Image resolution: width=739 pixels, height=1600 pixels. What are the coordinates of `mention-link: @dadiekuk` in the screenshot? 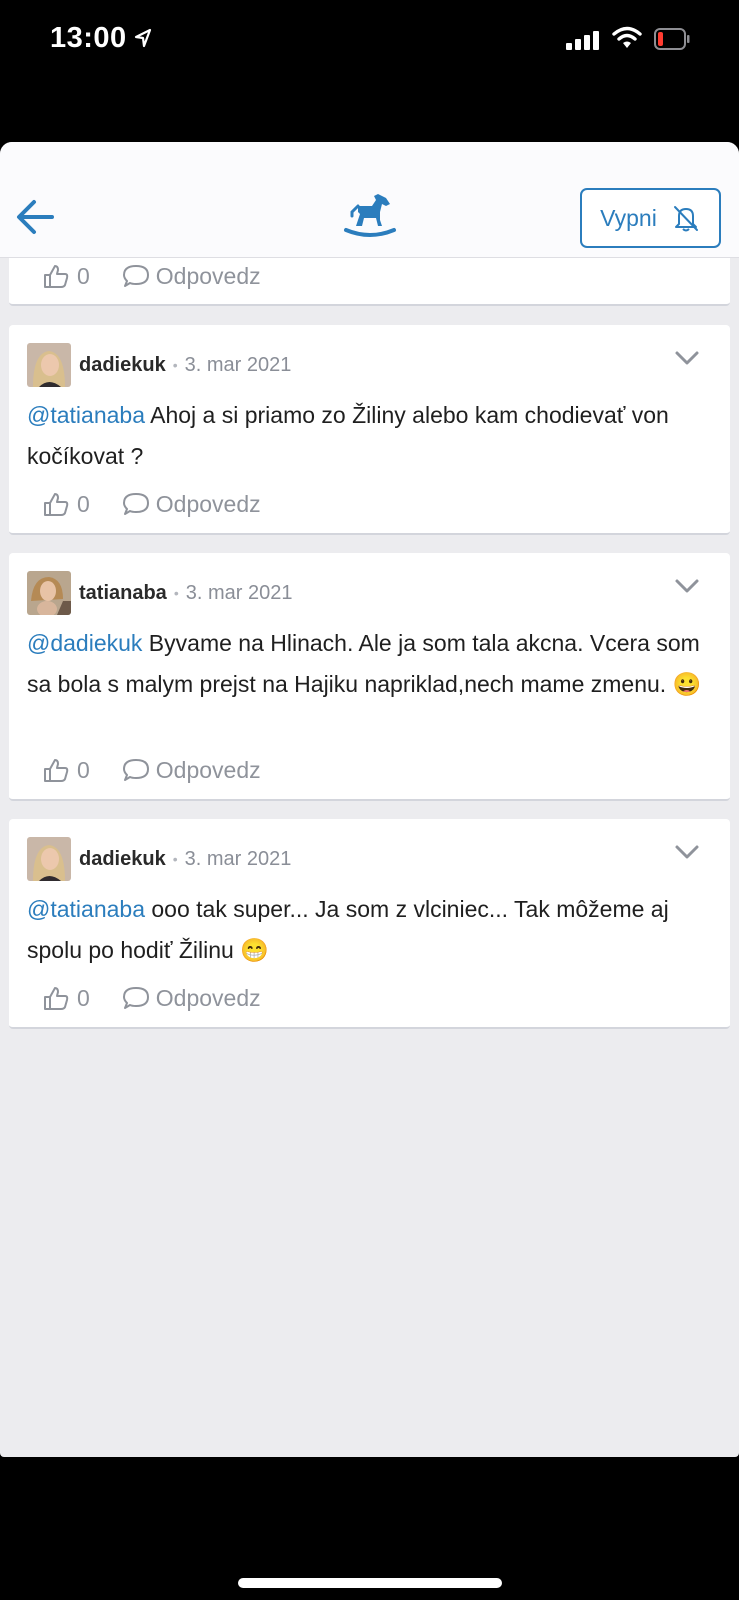 It's located at (84, 643).